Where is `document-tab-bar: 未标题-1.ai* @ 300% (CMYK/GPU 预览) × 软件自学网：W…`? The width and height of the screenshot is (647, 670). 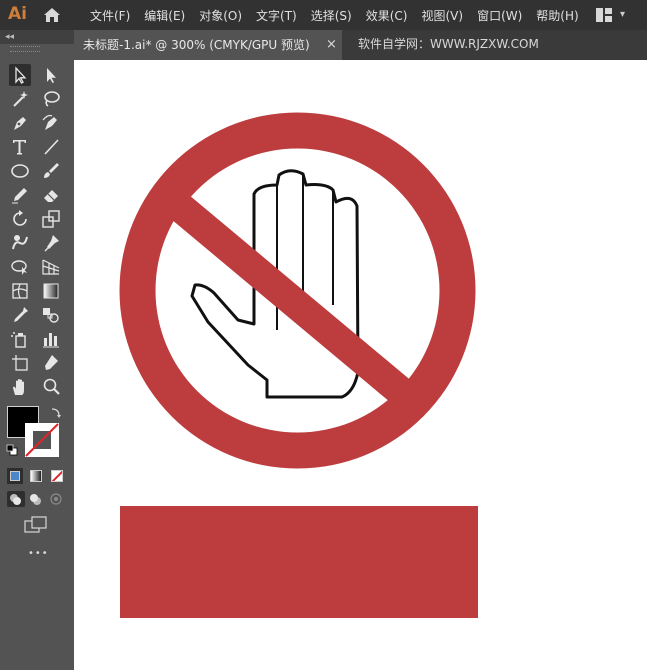 document-tab-bar: 未标题-1.ai* @ 300% (CMYK/GPU 预览) × 软件自学网：W… is located at coordinates (360, 45).